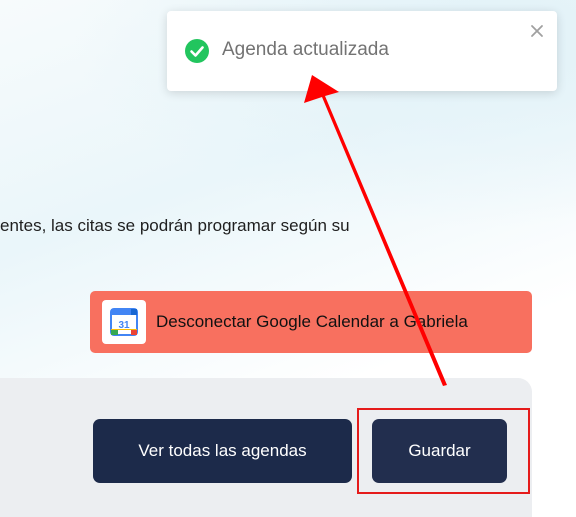 The height and width of the screenshot is (517, 576). I want to click on annotation-arrow, so click(375, 230).